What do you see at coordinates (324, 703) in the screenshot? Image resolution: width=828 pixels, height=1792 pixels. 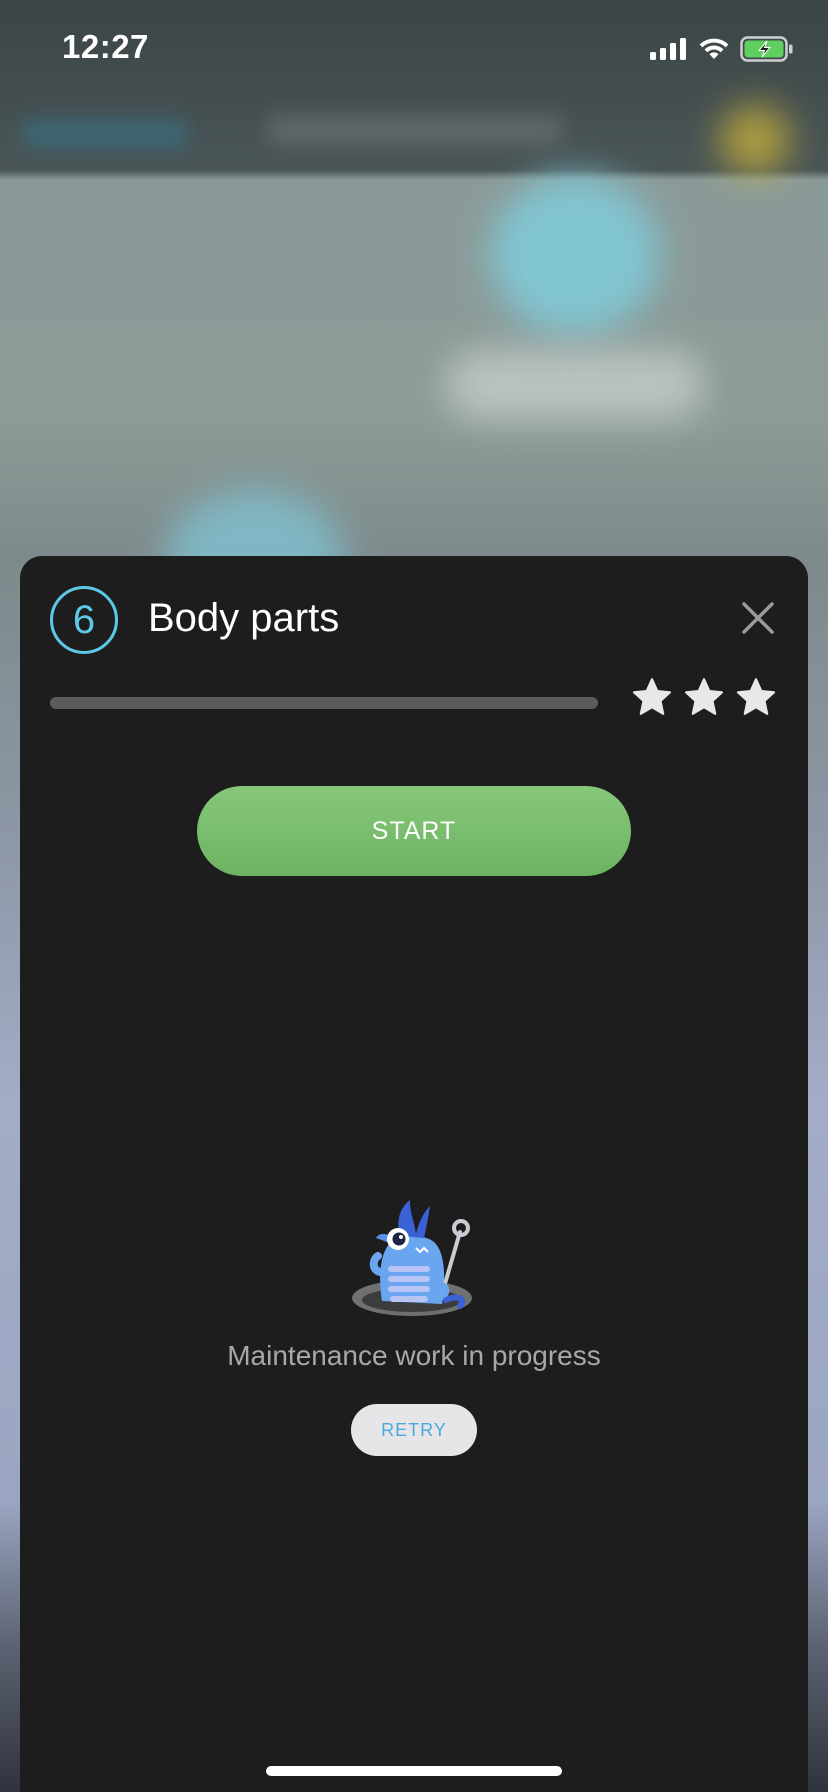 I see `lesson-progress-bar` at bounding box center [324, 703].